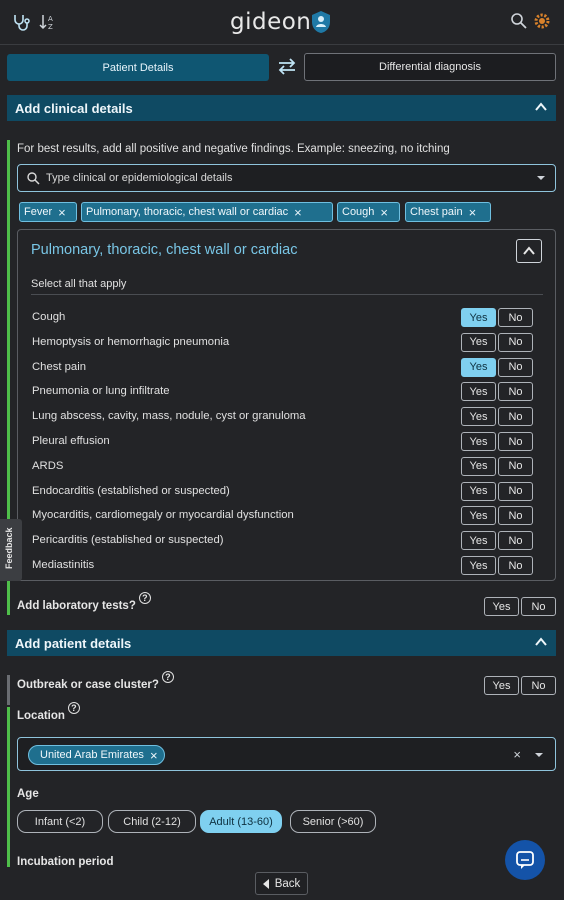 The width and height of the screenshot is (564, 900). Describe the element at coordinates (292, 342) in the screenshot. I see `question-row: Hemoptysis or hemorrhagic pneumonia Yes No` at that location.